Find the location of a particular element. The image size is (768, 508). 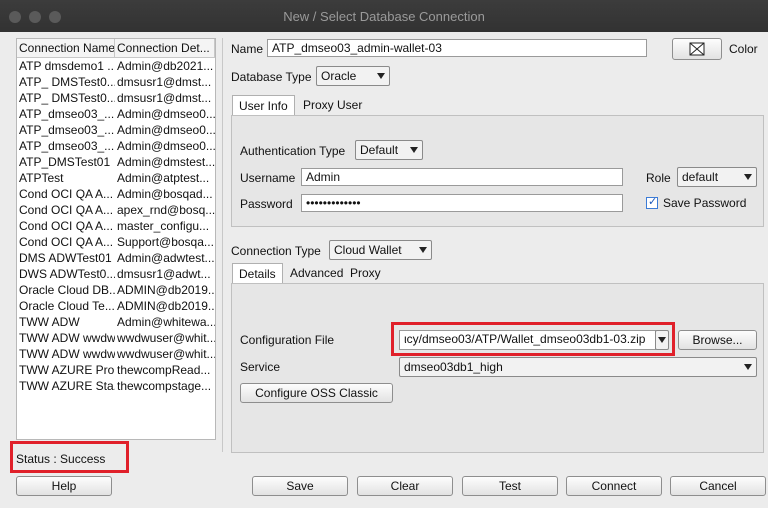

username-input: Admin is located at coordinates (462, 177).